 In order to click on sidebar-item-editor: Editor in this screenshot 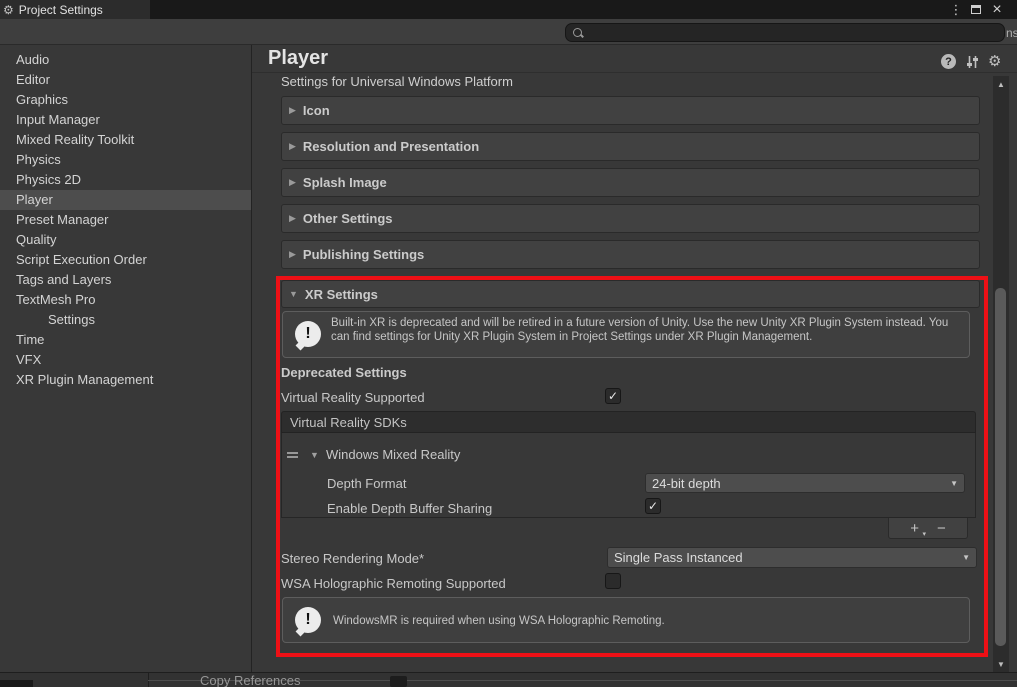, I will do `click(125, 80)`.